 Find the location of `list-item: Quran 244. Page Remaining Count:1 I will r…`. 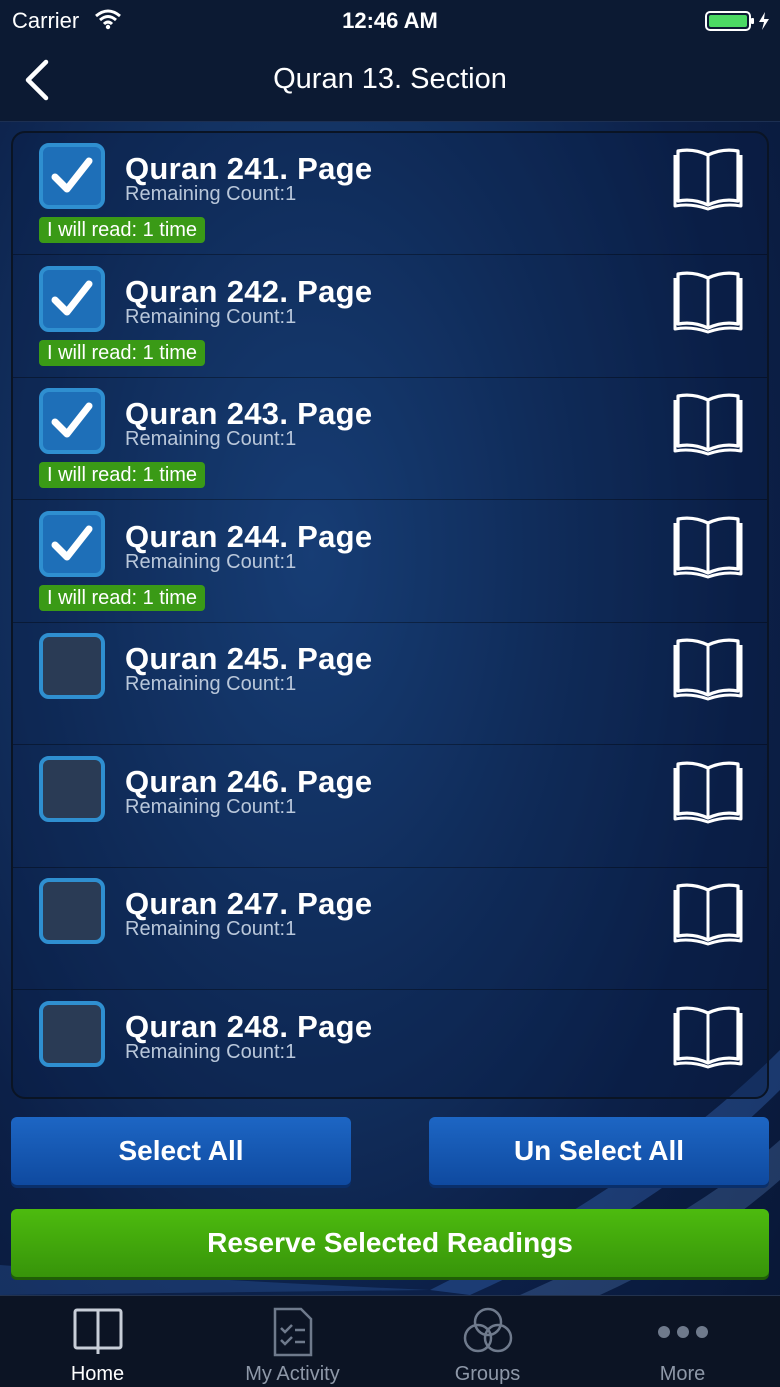

list-item: Quran 244. Page Remaining Count:1 I will r… is located at coordinates (390, 562).